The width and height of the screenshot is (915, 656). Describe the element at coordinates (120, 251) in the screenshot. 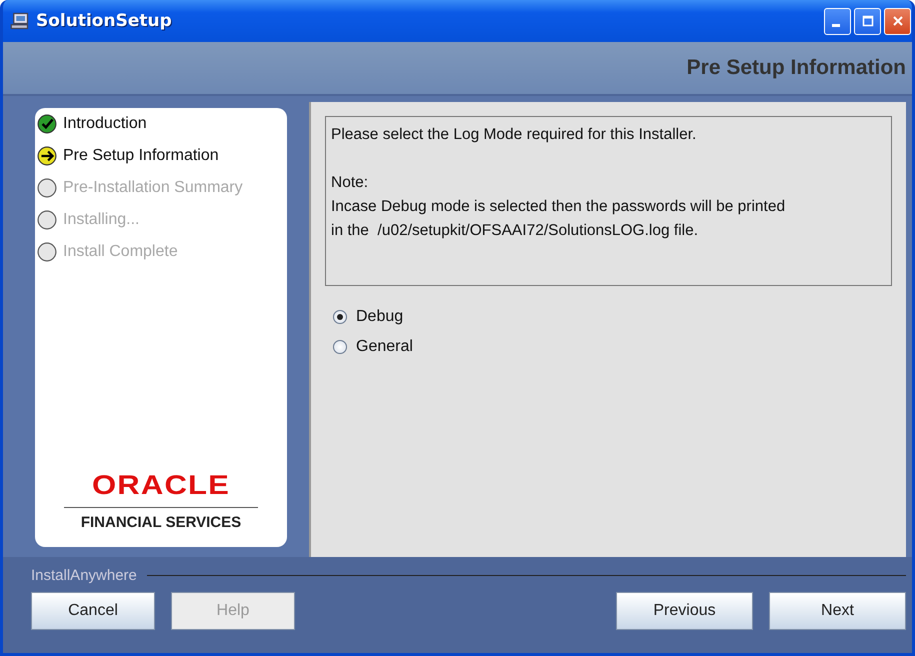

I see `step-label: Install Complete` at that location.